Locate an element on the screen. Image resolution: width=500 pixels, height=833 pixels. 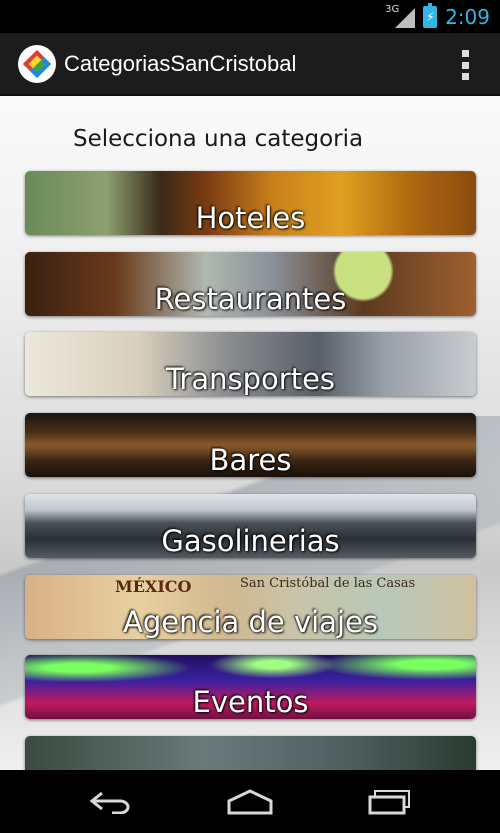
navigation-bar is located at coordinates (250, 801).